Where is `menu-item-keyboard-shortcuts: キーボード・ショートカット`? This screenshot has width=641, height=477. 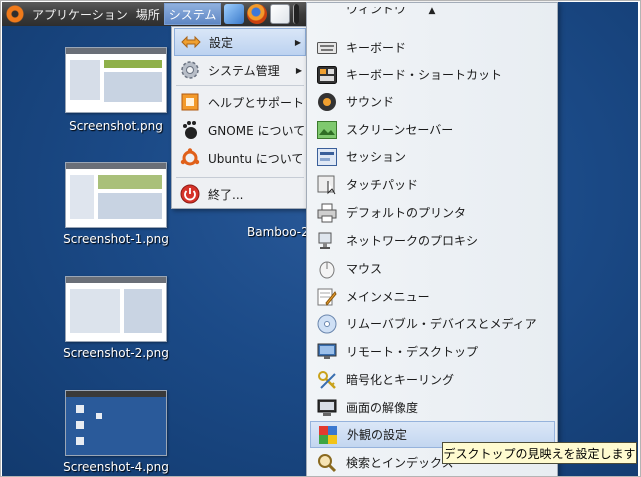
menu-item-keyboard-shortcuts: キーボード・ショートカット is located at coordinates (432, 74).